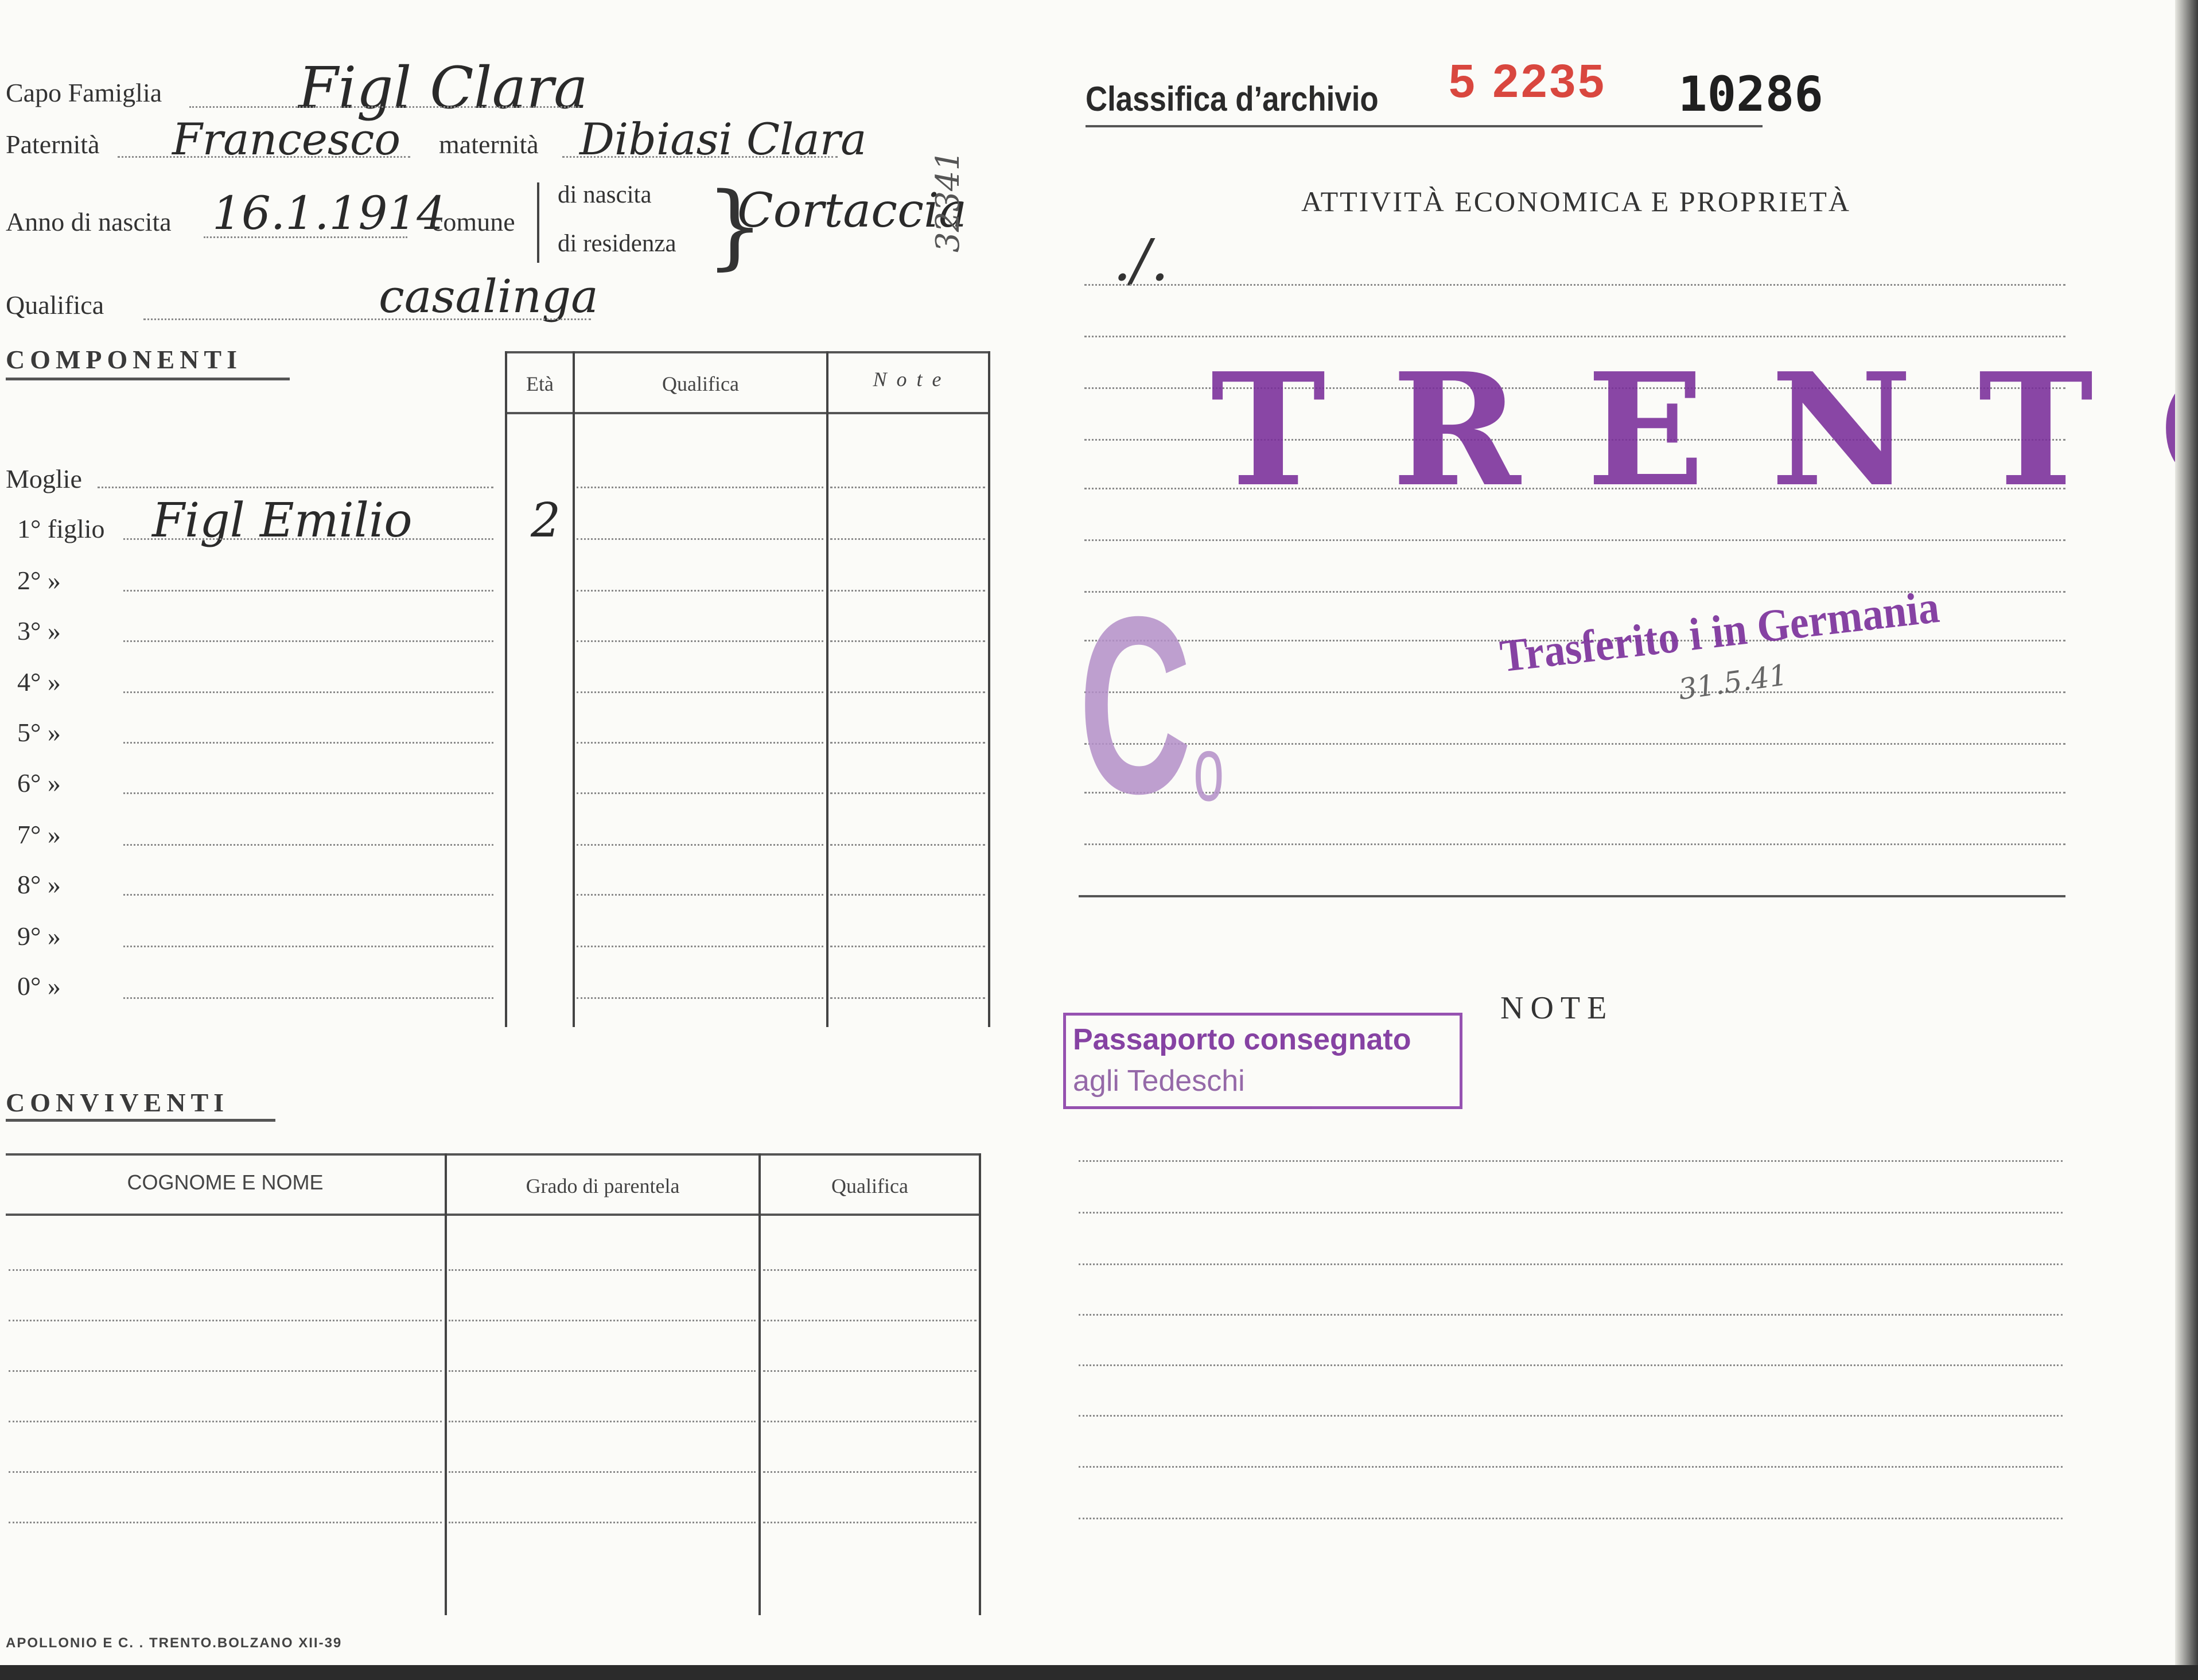 The image size is (2198, 1680). What do you see at coordinates (367, 319) in the screenshot?
I see `qualifica-line` at bounding box center [367, 319].